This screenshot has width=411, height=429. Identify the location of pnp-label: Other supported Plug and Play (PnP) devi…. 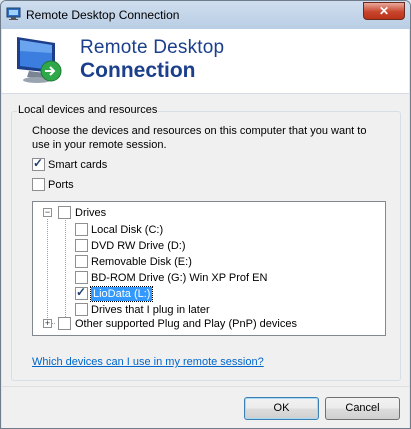
(186, 324).